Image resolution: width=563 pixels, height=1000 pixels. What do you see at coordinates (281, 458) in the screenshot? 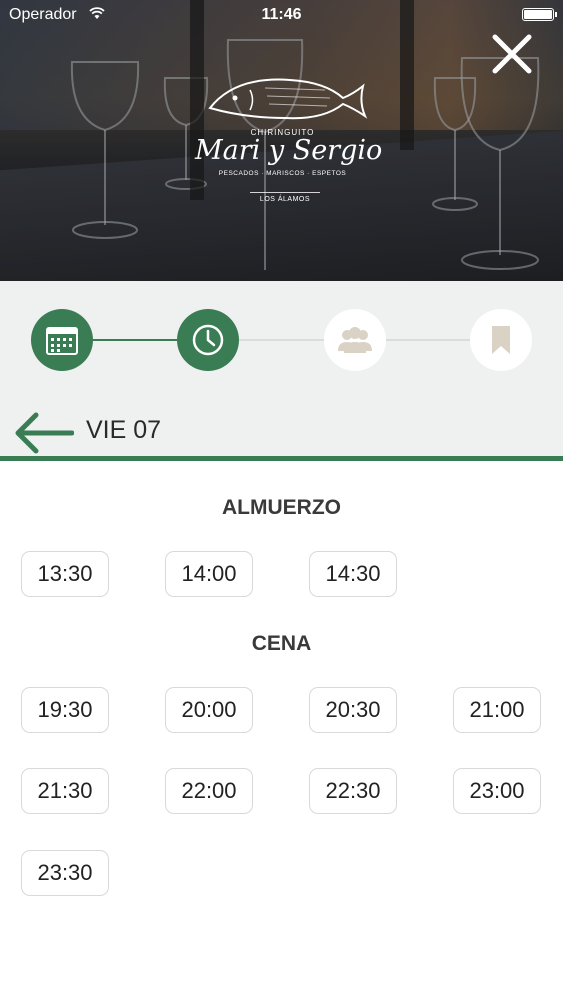
I see `header-divider` at bounding box center [281, 458].